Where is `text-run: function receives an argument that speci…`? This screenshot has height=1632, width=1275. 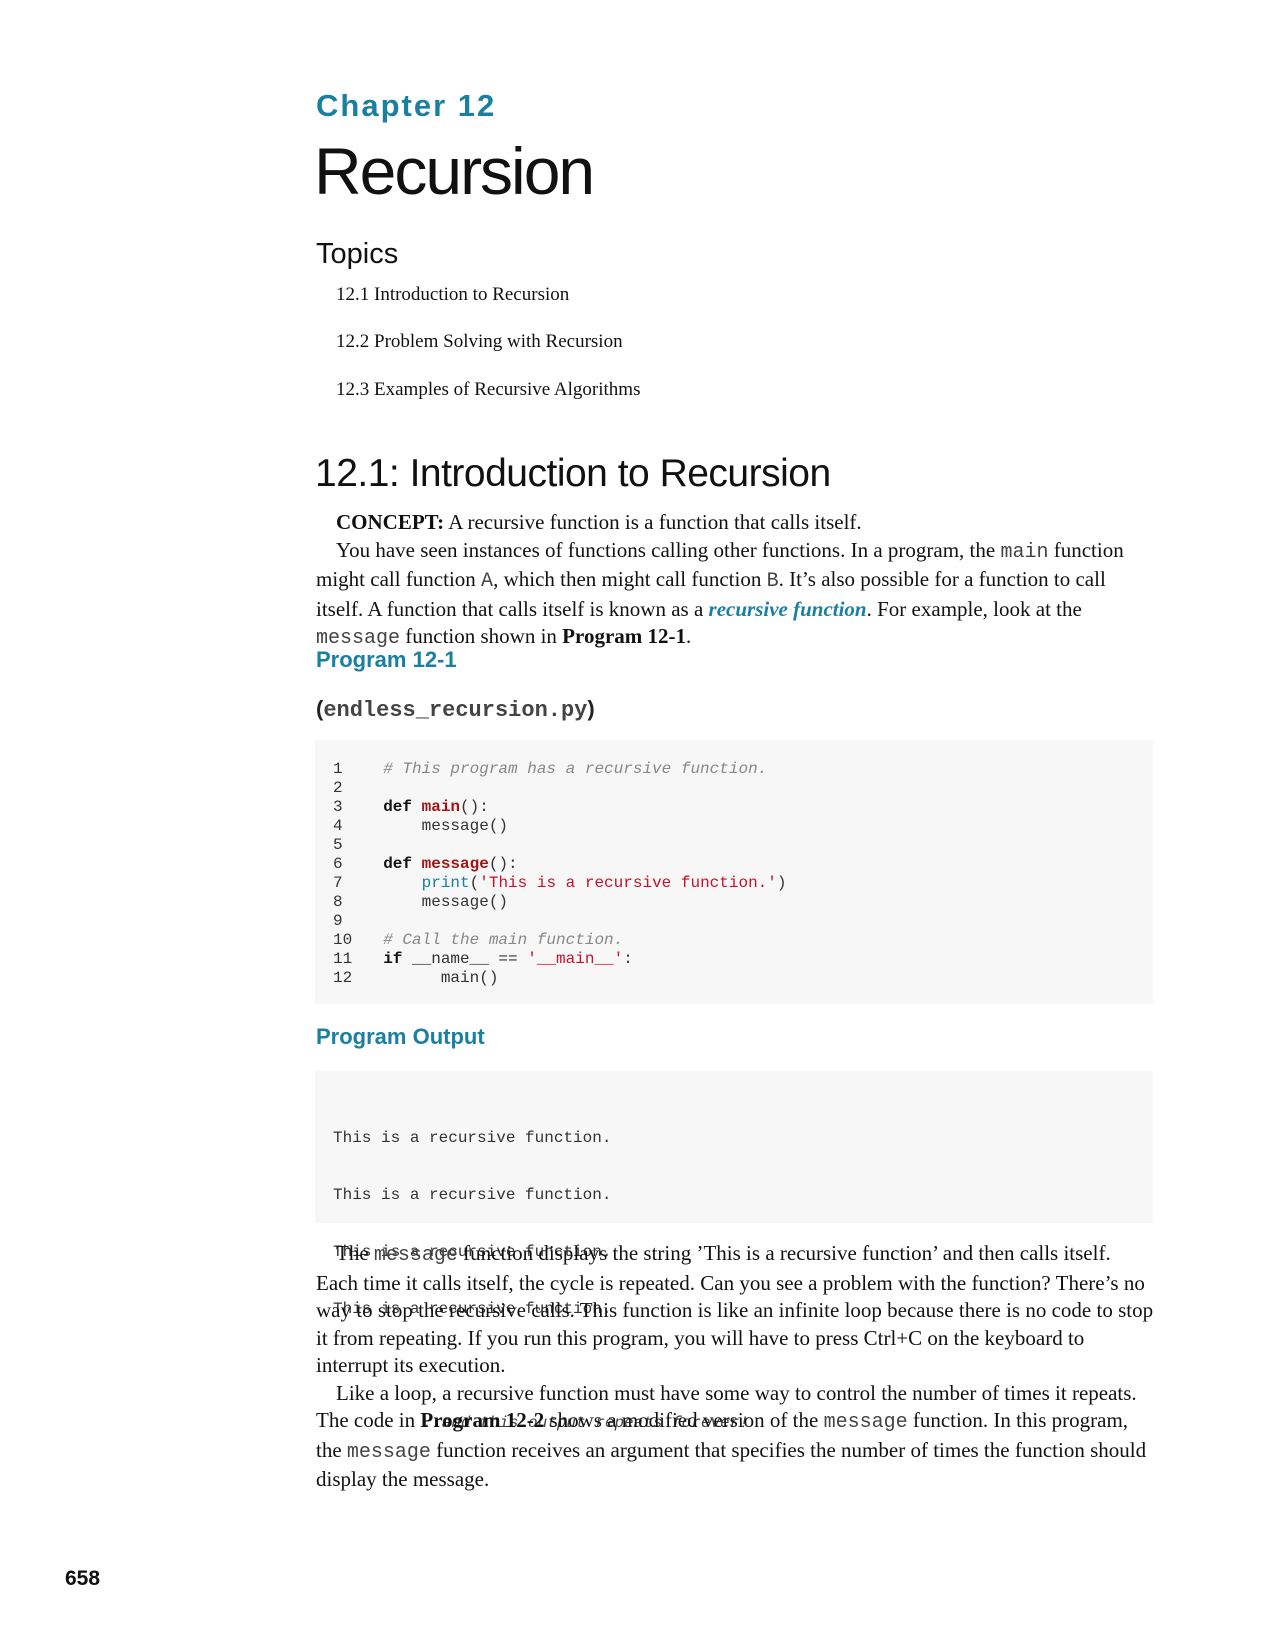 text-run: function receives an argument that speci… is located at coordinates (731, 1464).